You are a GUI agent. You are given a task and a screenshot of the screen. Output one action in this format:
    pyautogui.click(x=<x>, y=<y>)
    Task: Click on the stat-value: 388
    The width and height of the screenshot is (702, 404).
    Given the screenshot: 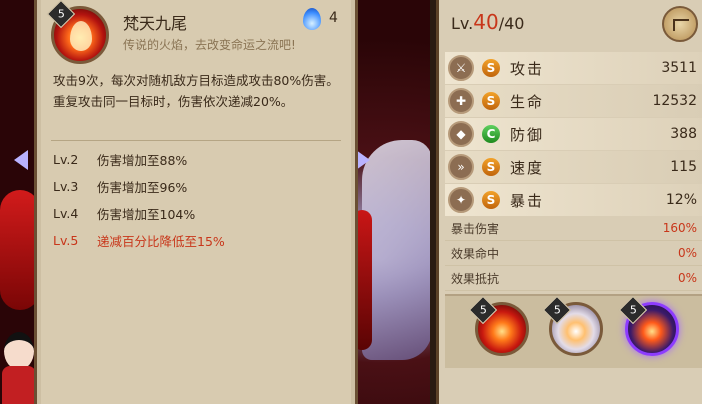 What is the action you would take?
    pyautogui.click(x=683, y=134)
    